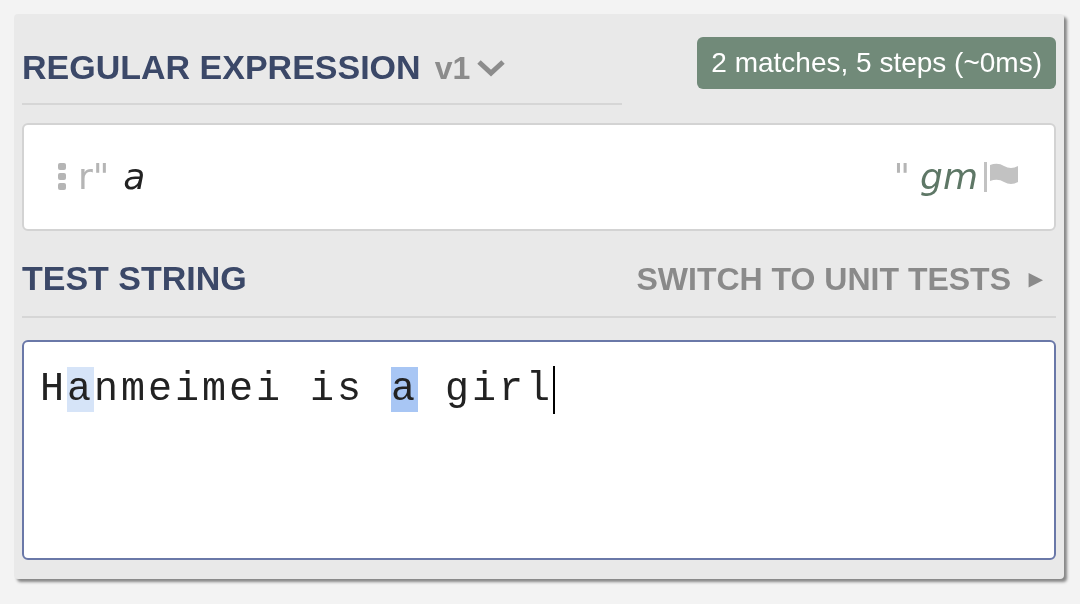 The width and height of the screenshot is (1080, 604). What do you see at coordinates (221, 67) in the screenshot?
I see `section-title: REGULAR EXPRESSION` at bounding box center [221, 67].